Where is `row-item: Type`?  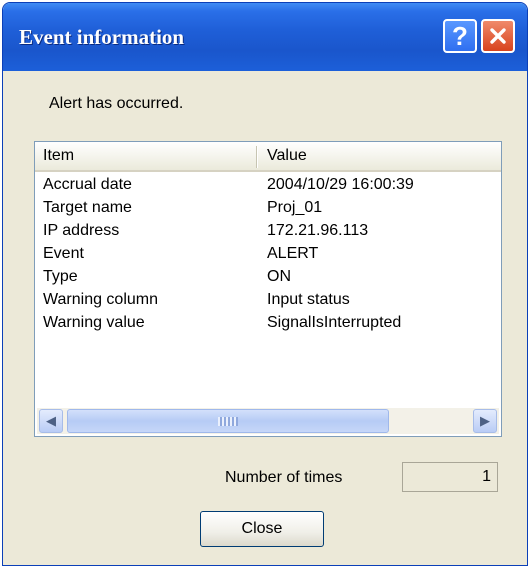 row-item: Type is located at coordinates (60, 276).